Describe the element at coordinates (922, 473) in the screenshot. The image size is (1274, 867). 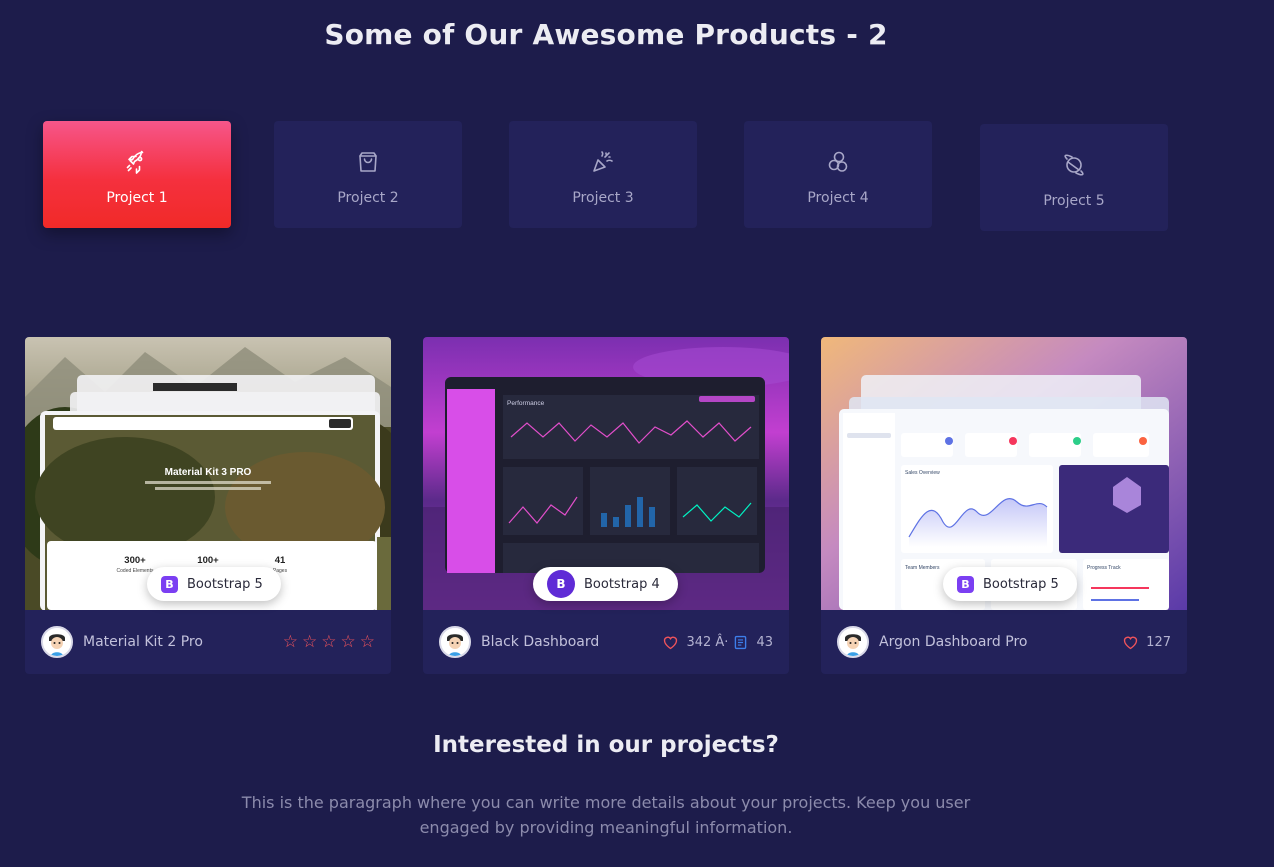
I see `thumb-heading: Sales Overview` at that location.